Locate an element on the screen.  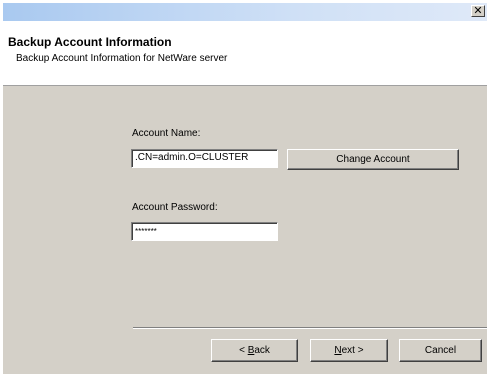
back-button: < Back is located at coordinates (254, 350).